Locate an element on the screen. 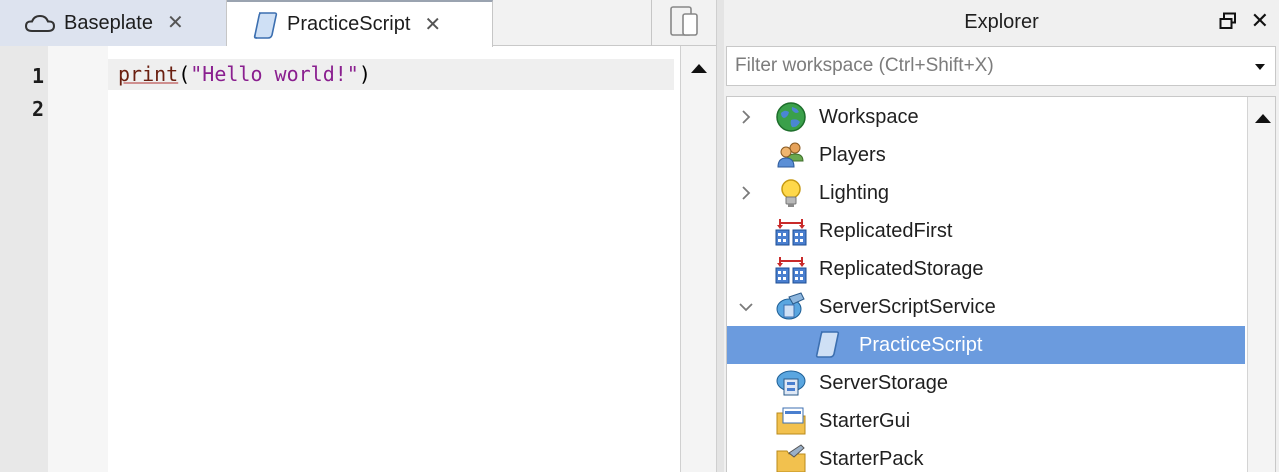 Image resolution: width=1279 pixels, height=472 pixels. tab-practicescript: PracticeScript ✕ is located at coordinates (360, 23).